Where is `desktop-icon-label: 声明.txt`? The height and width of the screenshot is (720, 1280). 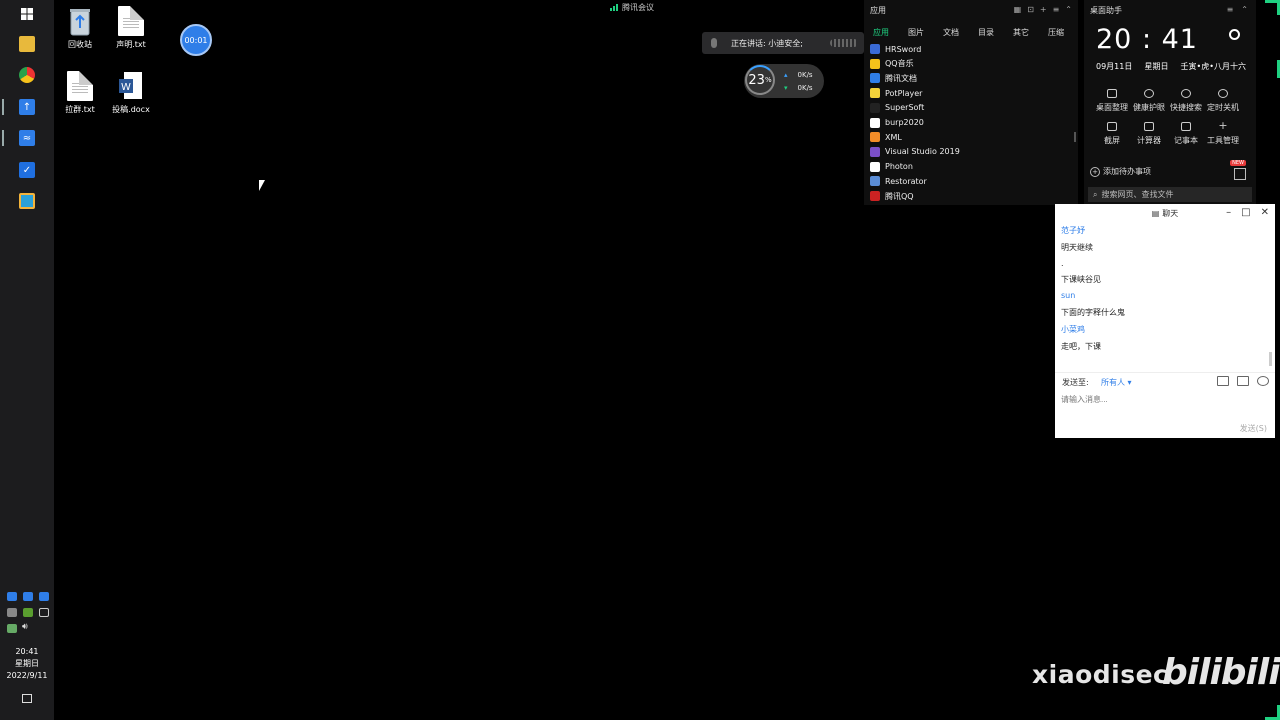
desktop-icon-label: 声明.txt is located at coordinates (131, 44).